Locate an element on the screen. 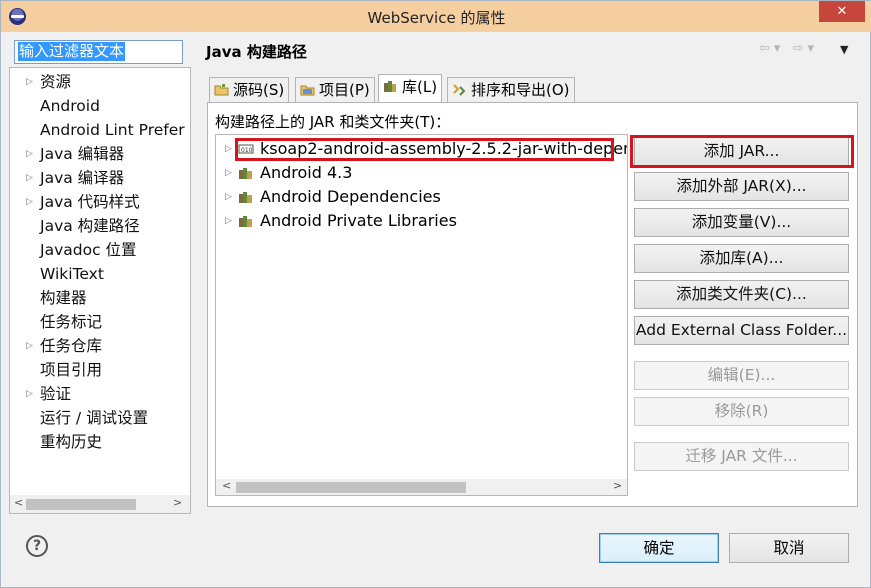  tab-label: 库(L) is located at coordinates (420, 87).